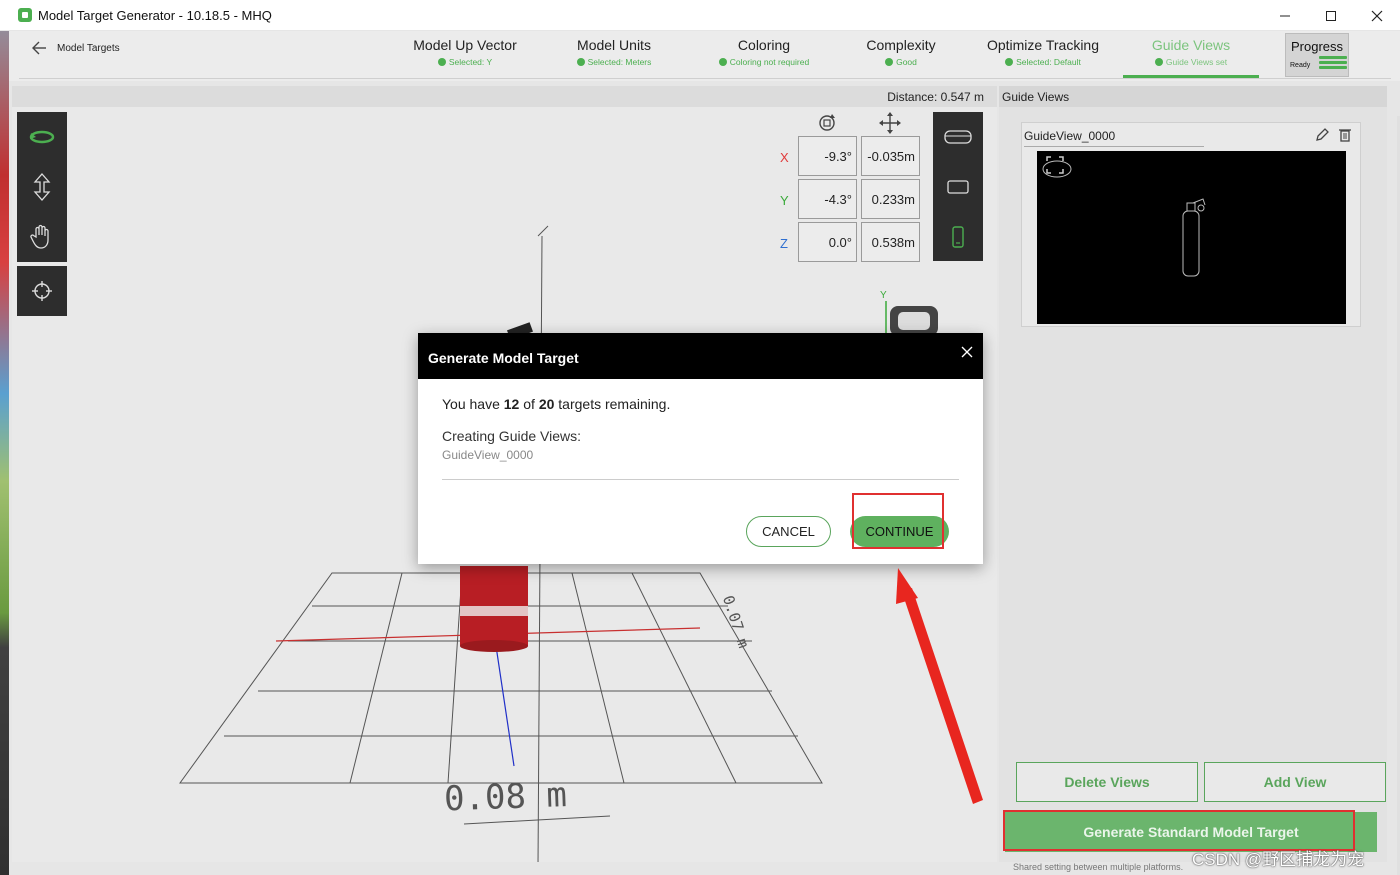 This screenshot has height=875, width=1400. I want to click on dialog-title: Generate Model Target, so click(503, 358).